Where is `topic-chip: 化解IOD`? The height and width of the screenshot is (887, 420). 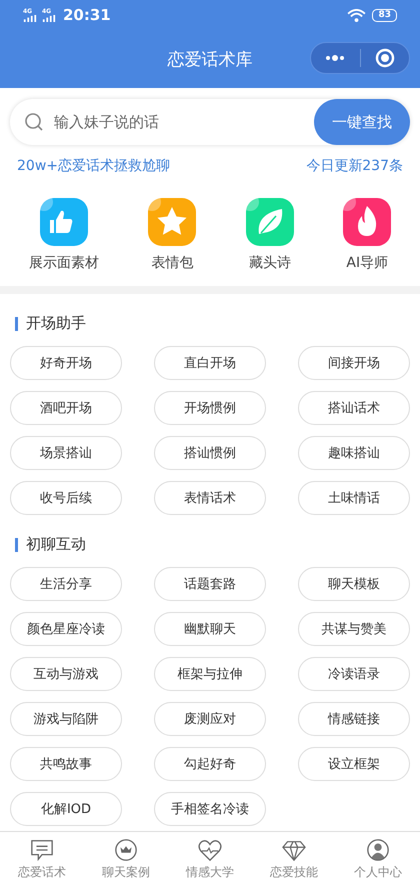
topic-chip: 化解IOD is located at coordinates (66, 809).